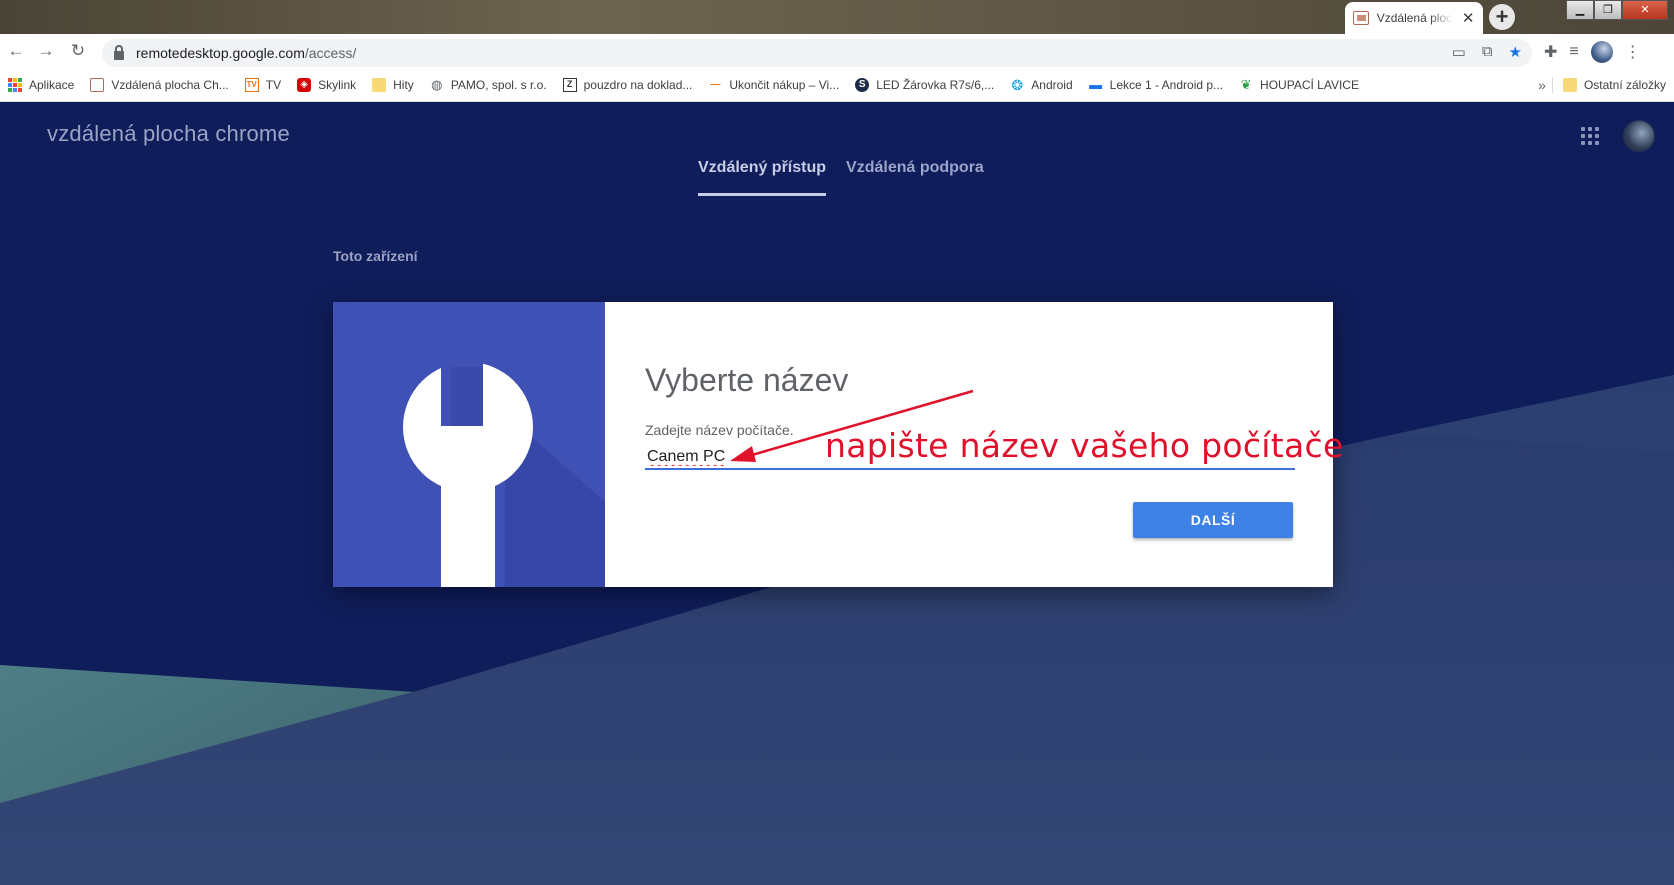 This screenshot has height=885, width=1674. I want to click on back-arrow-icon: ←, so click(16, 51).